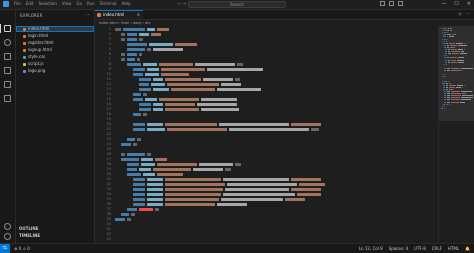 This screenshot has width=474, height=253. I want to click on more-icon: ⋯, so click(468, 13).